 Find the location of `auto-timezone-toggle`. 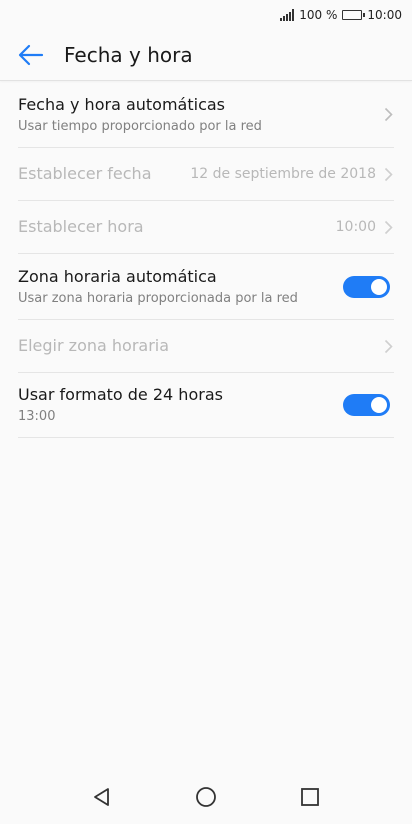

auto-timezone-toggle is located at coordinates (366, 286).